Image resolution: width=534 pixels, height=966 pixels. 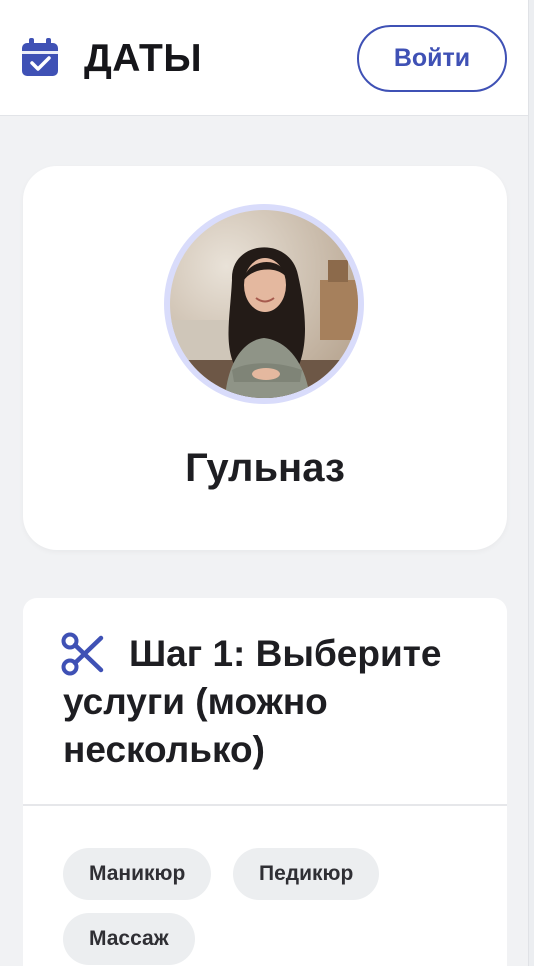 I want to click on service-chip-manicure: Маникюр, so click(x=137, y=874).